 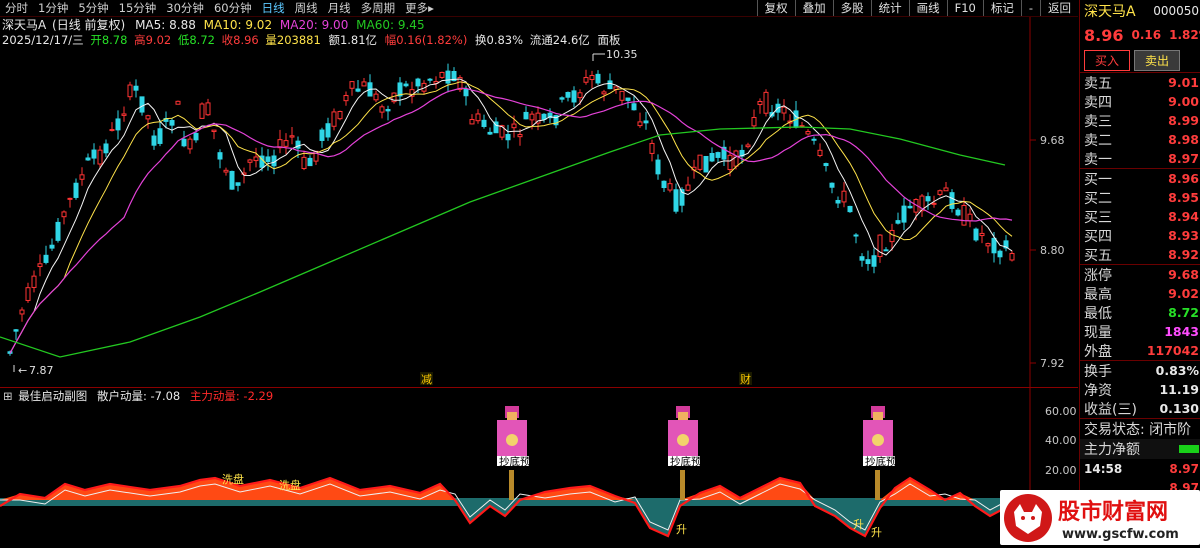 I want to click on bid-level-row: 买四 8.93, so click(x=1140, y=235).